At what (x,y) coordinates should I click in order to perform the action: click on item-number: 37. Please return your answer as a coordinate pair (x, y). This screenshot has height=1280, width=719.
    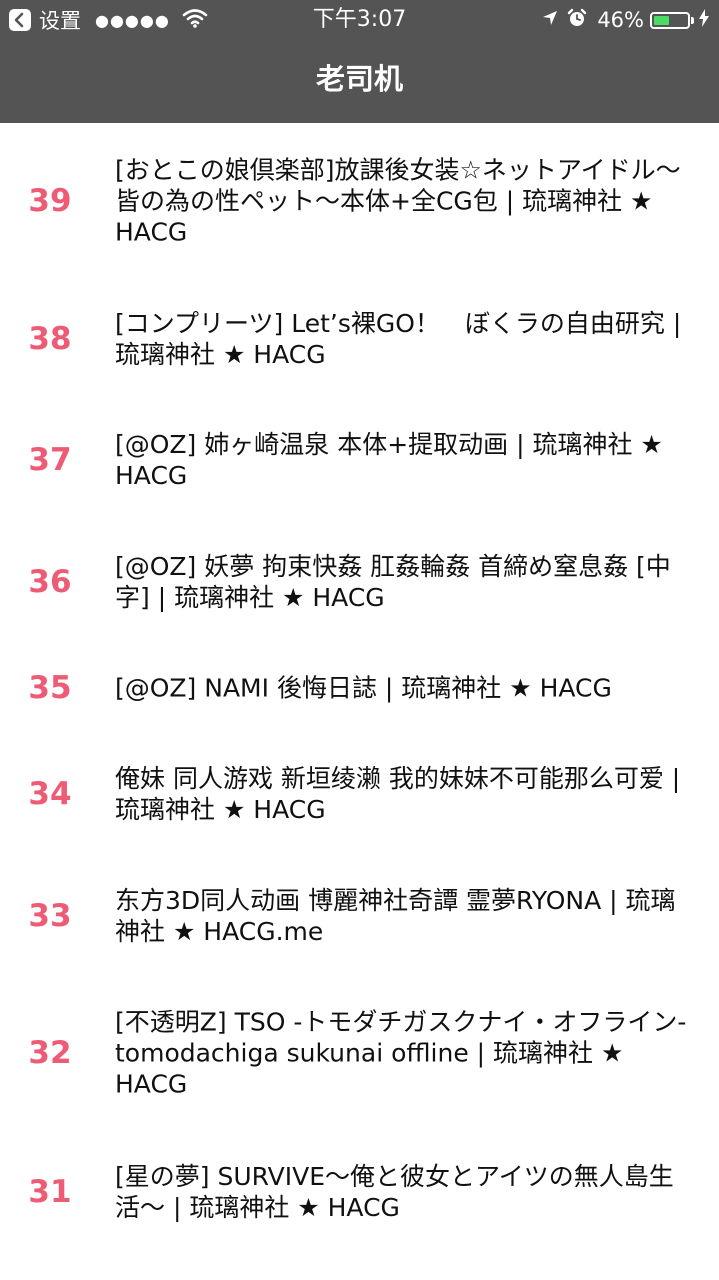
    Looking at the image, I should click on (50, 460).